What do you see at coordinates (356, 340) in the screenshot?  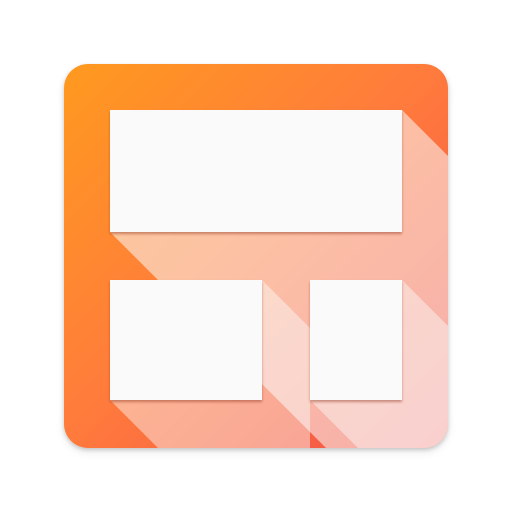 I see `bottom-right-tile` at bounding box center [356, 340].